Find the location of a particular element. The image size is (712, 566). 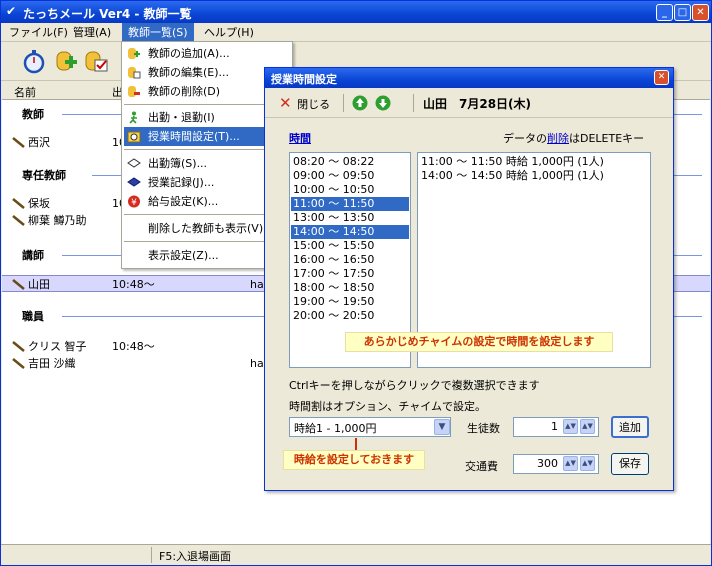

menu-bar: ファイル(F) 管理(A) 教師一覧(S) ヘルプ(H) is located at coordinates (356, 32).